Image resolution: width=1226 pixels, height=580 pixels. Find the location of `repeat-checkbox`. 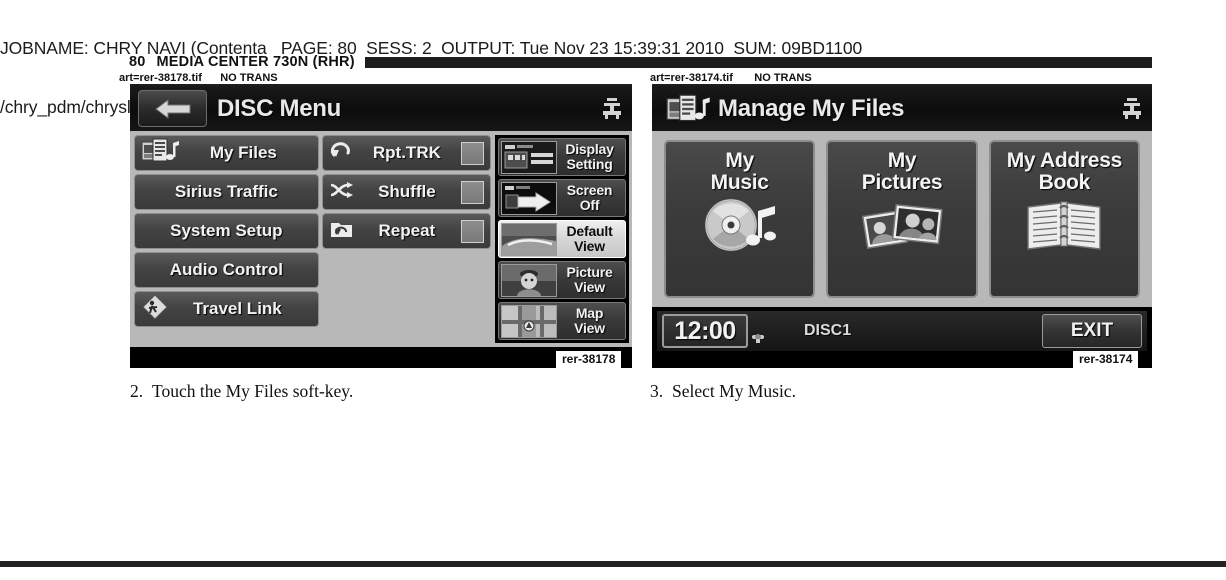

repeat-checkbox is located at coordinates (473, 231).